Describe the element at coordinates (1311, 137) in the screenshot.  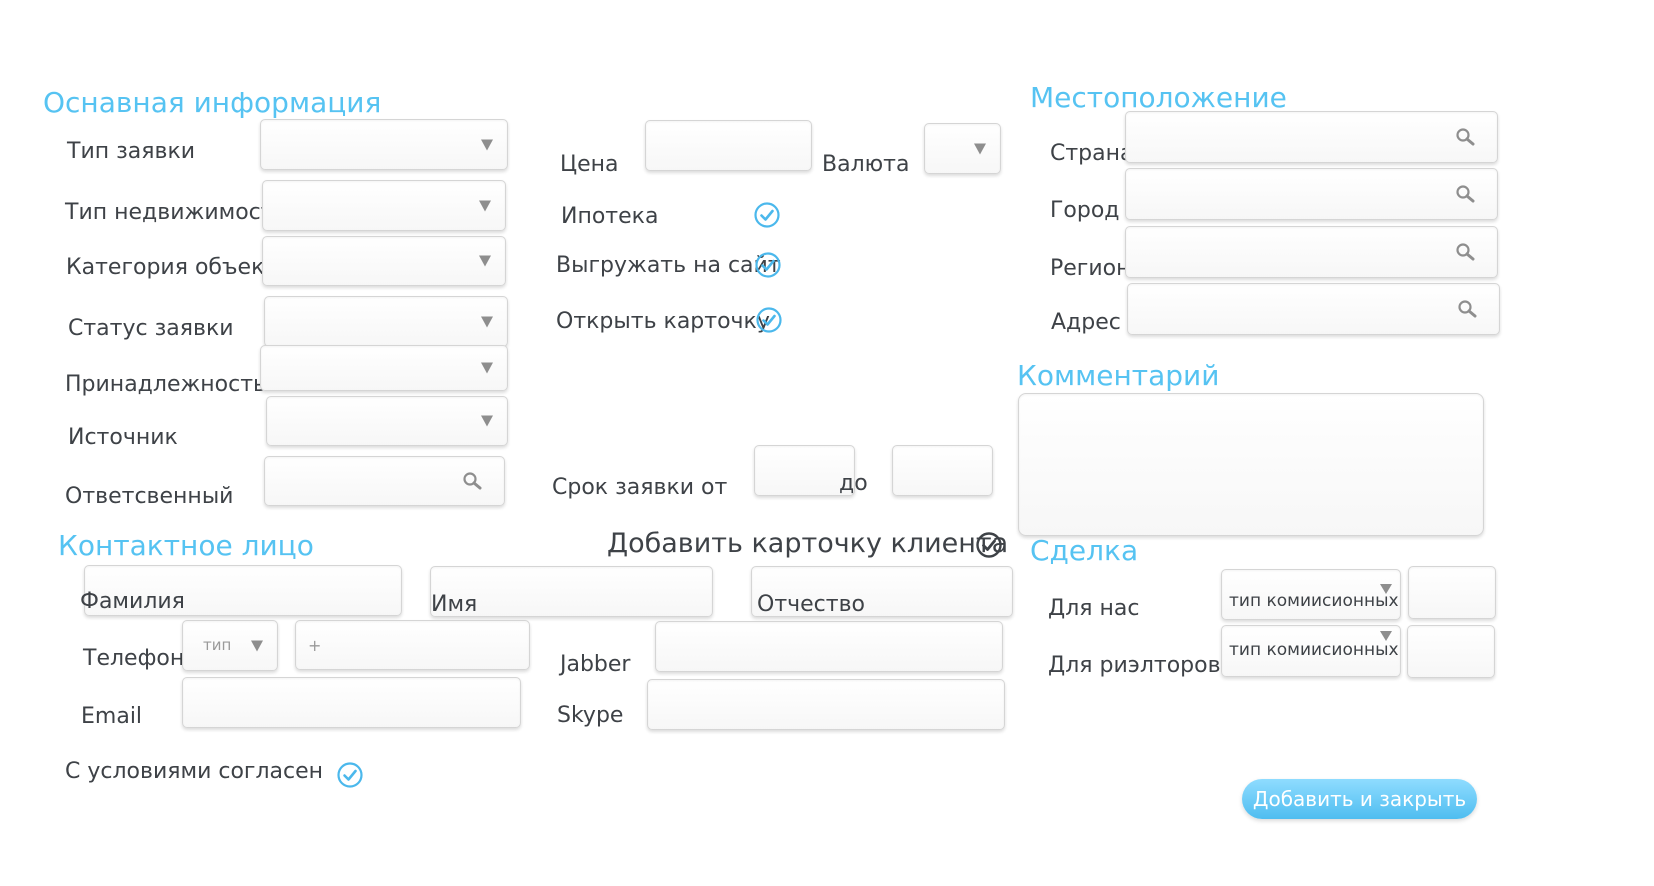
I see `country-search-field` at that location.